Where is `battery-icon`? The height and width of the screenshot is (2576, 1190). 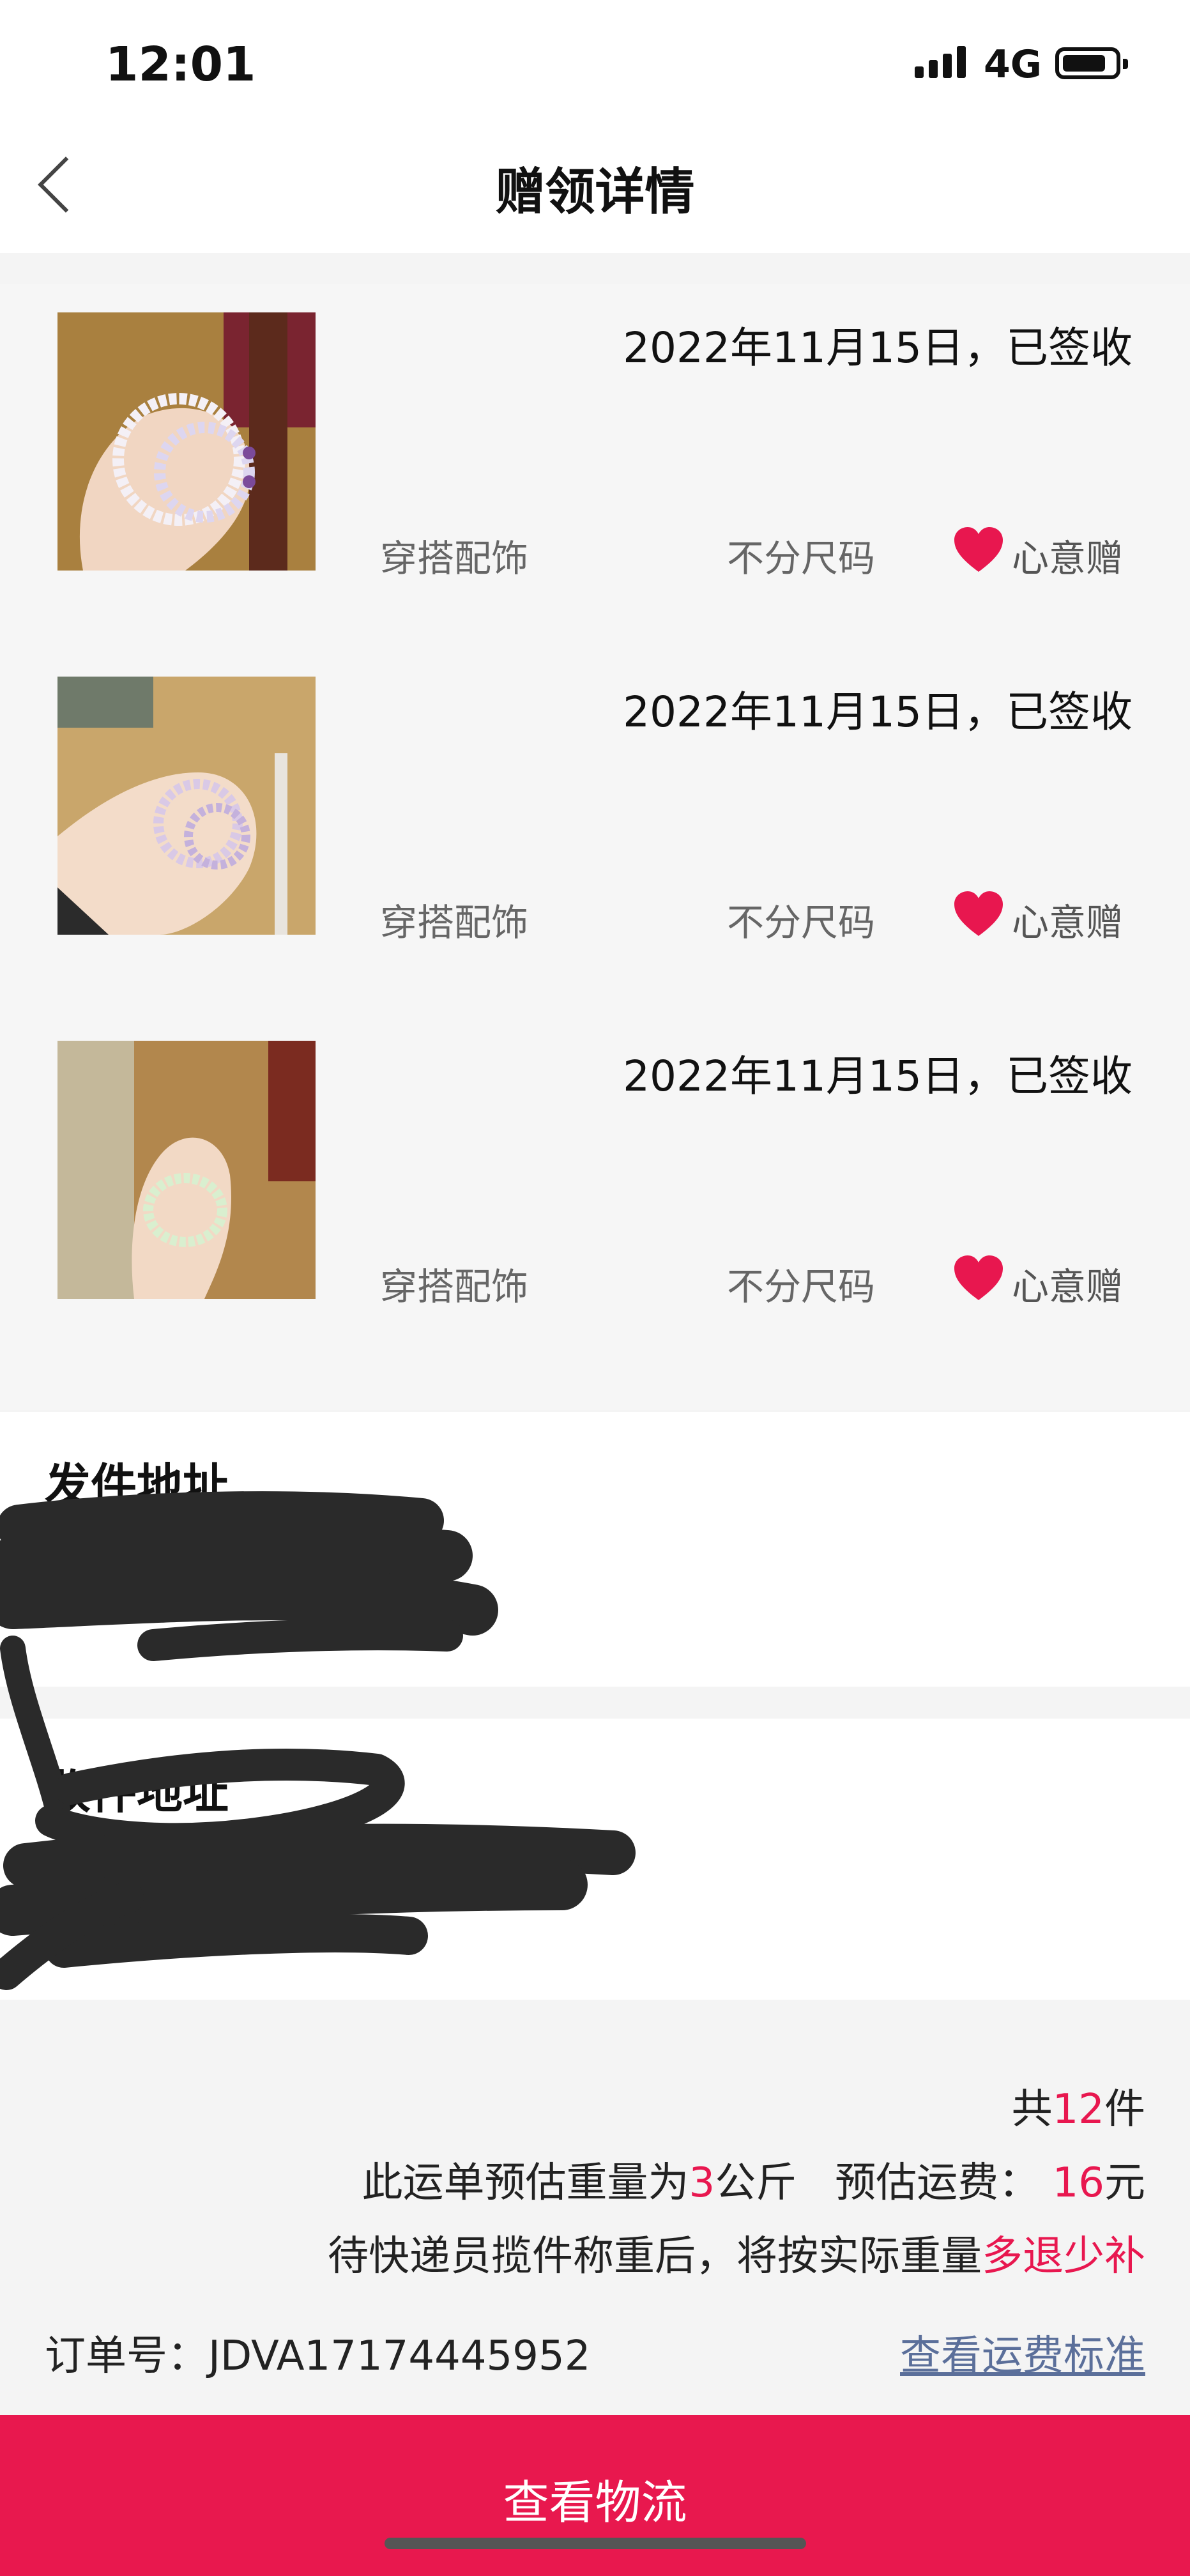 battery-icon is located at coordinates (1091, 63).